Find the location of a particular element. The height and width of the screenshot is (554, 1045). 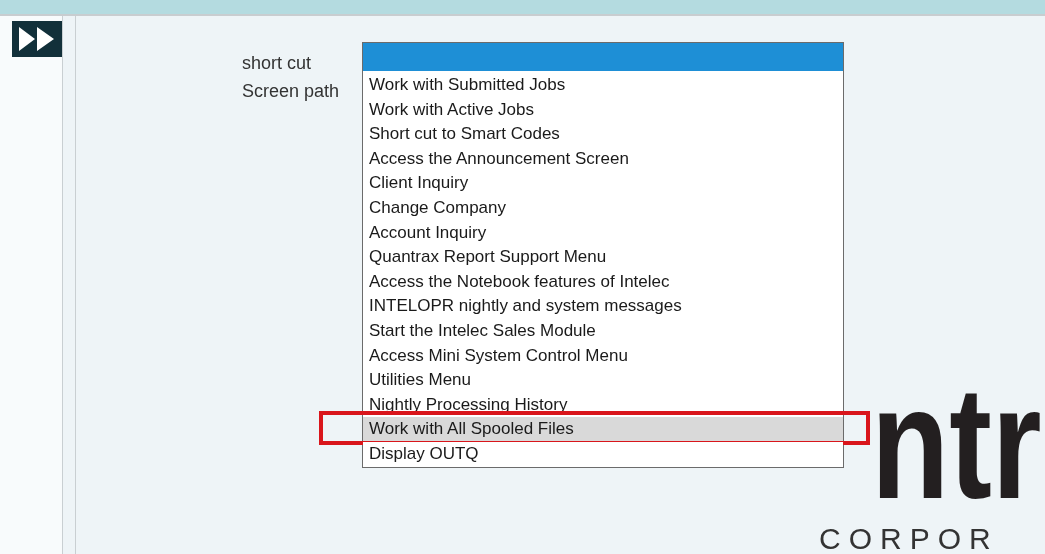

logo-subtitle: CORPOR is located at coordinates (909, 539).